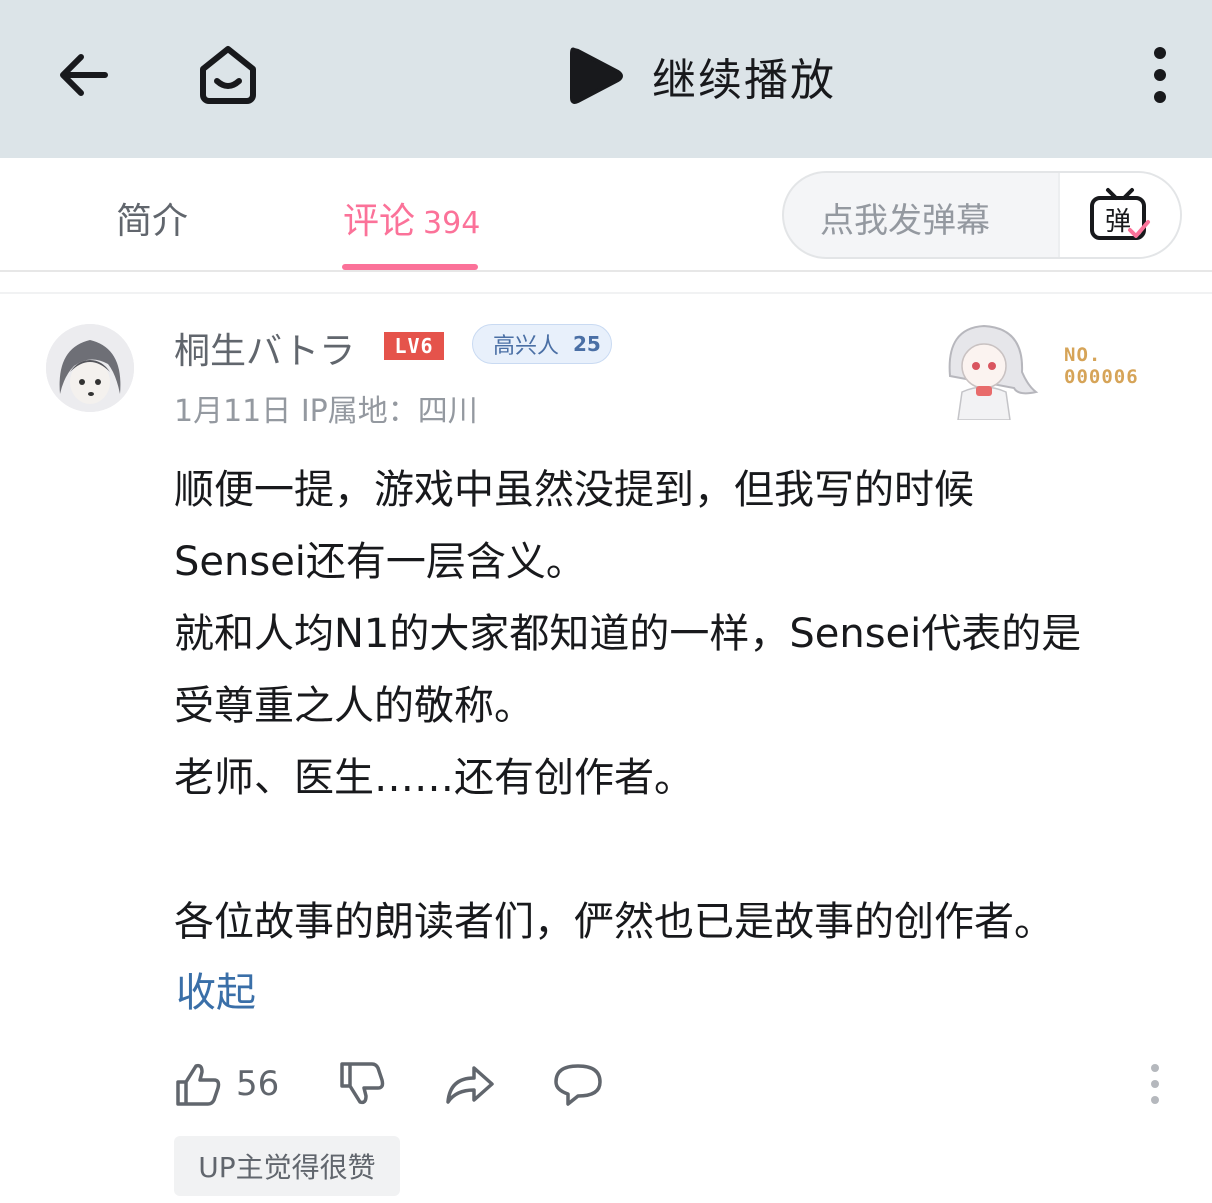 The image size is (1212, 1203). I want to click on arrow-left-icon, so click(84, 75).